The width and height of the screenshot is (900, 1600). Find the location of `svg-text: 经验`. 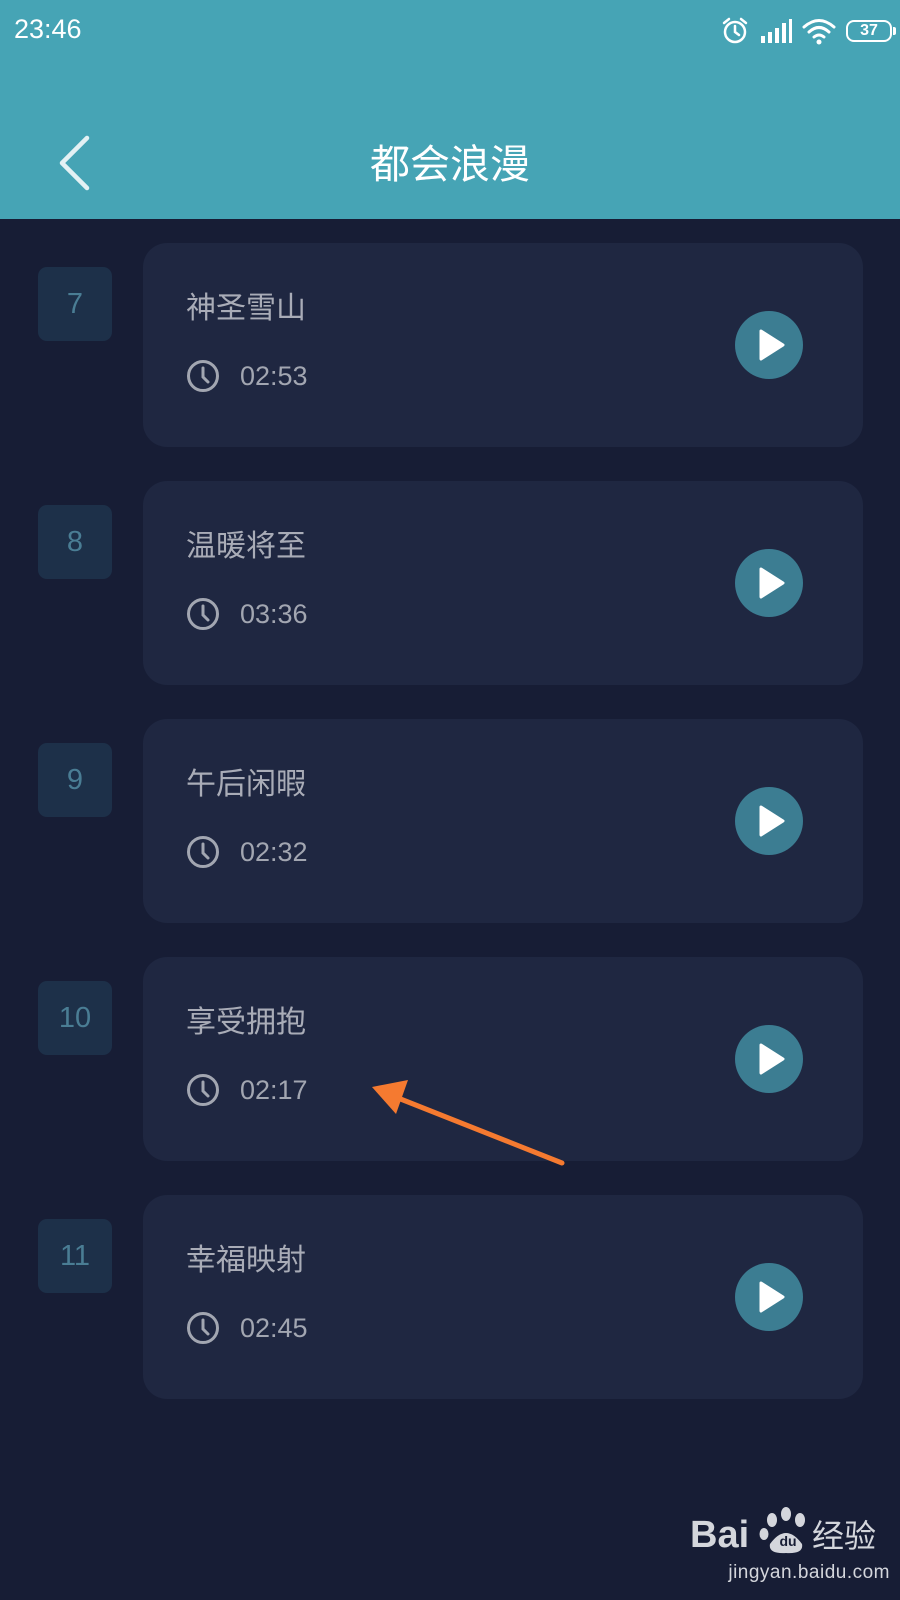

svg-text: 经验 is located at coordinates (844, 1536).